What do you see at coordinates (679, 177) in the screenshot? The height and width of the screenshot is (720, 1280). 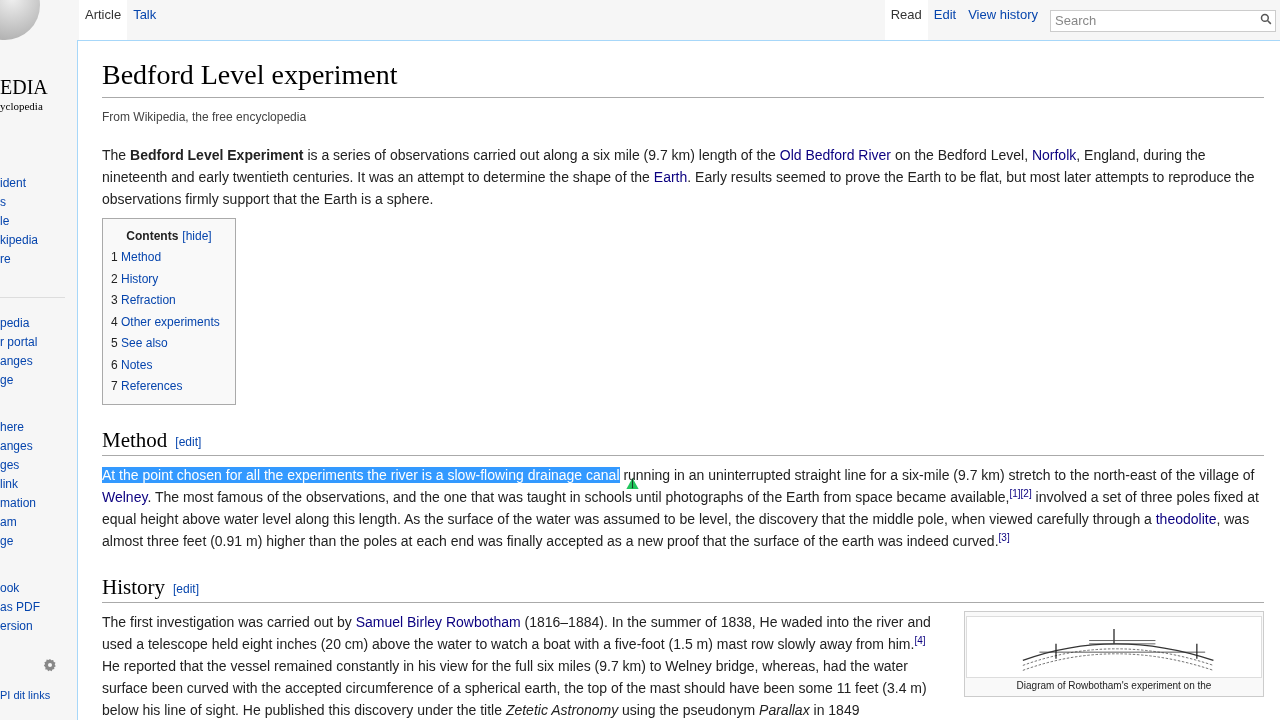 I see `intro-paragraph: The Bedford Level Experiment is a series of observations carried out along a six mile (9.7 km) length of the Old Bedford River on the Bedford Level, Norfolk, England, during the nineteenth and early twentieth centuries. It was an attempt to determine the shape of the Earth. Early results seemed to prove the Earth to be flat, but most later attempts to reproduce the observations firmly support that the Earth is a sphere.` at bounding box center [679, 177].